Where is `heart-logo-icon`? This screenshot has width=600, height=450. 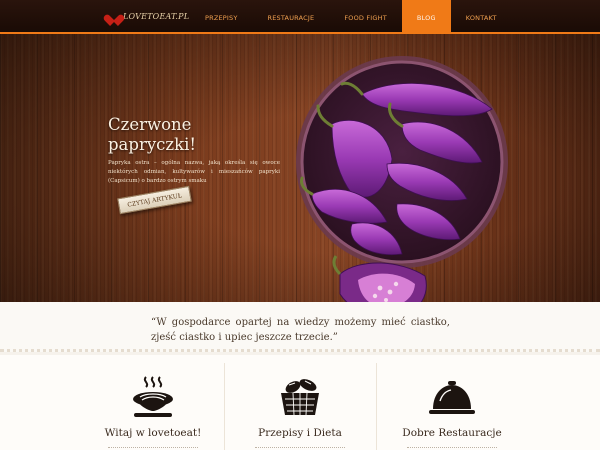 heart-logo-icon is located at coordinates (114, 16).